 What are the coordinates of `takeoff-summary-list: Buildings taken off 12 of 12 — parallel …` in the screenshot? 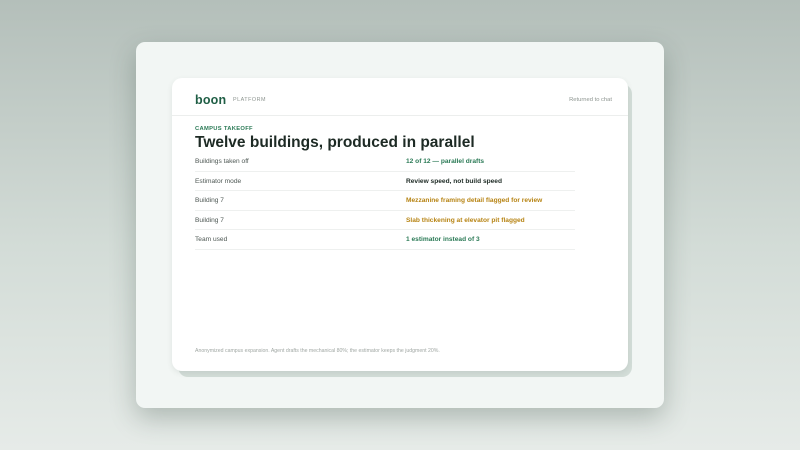 It's located at (385, 201).